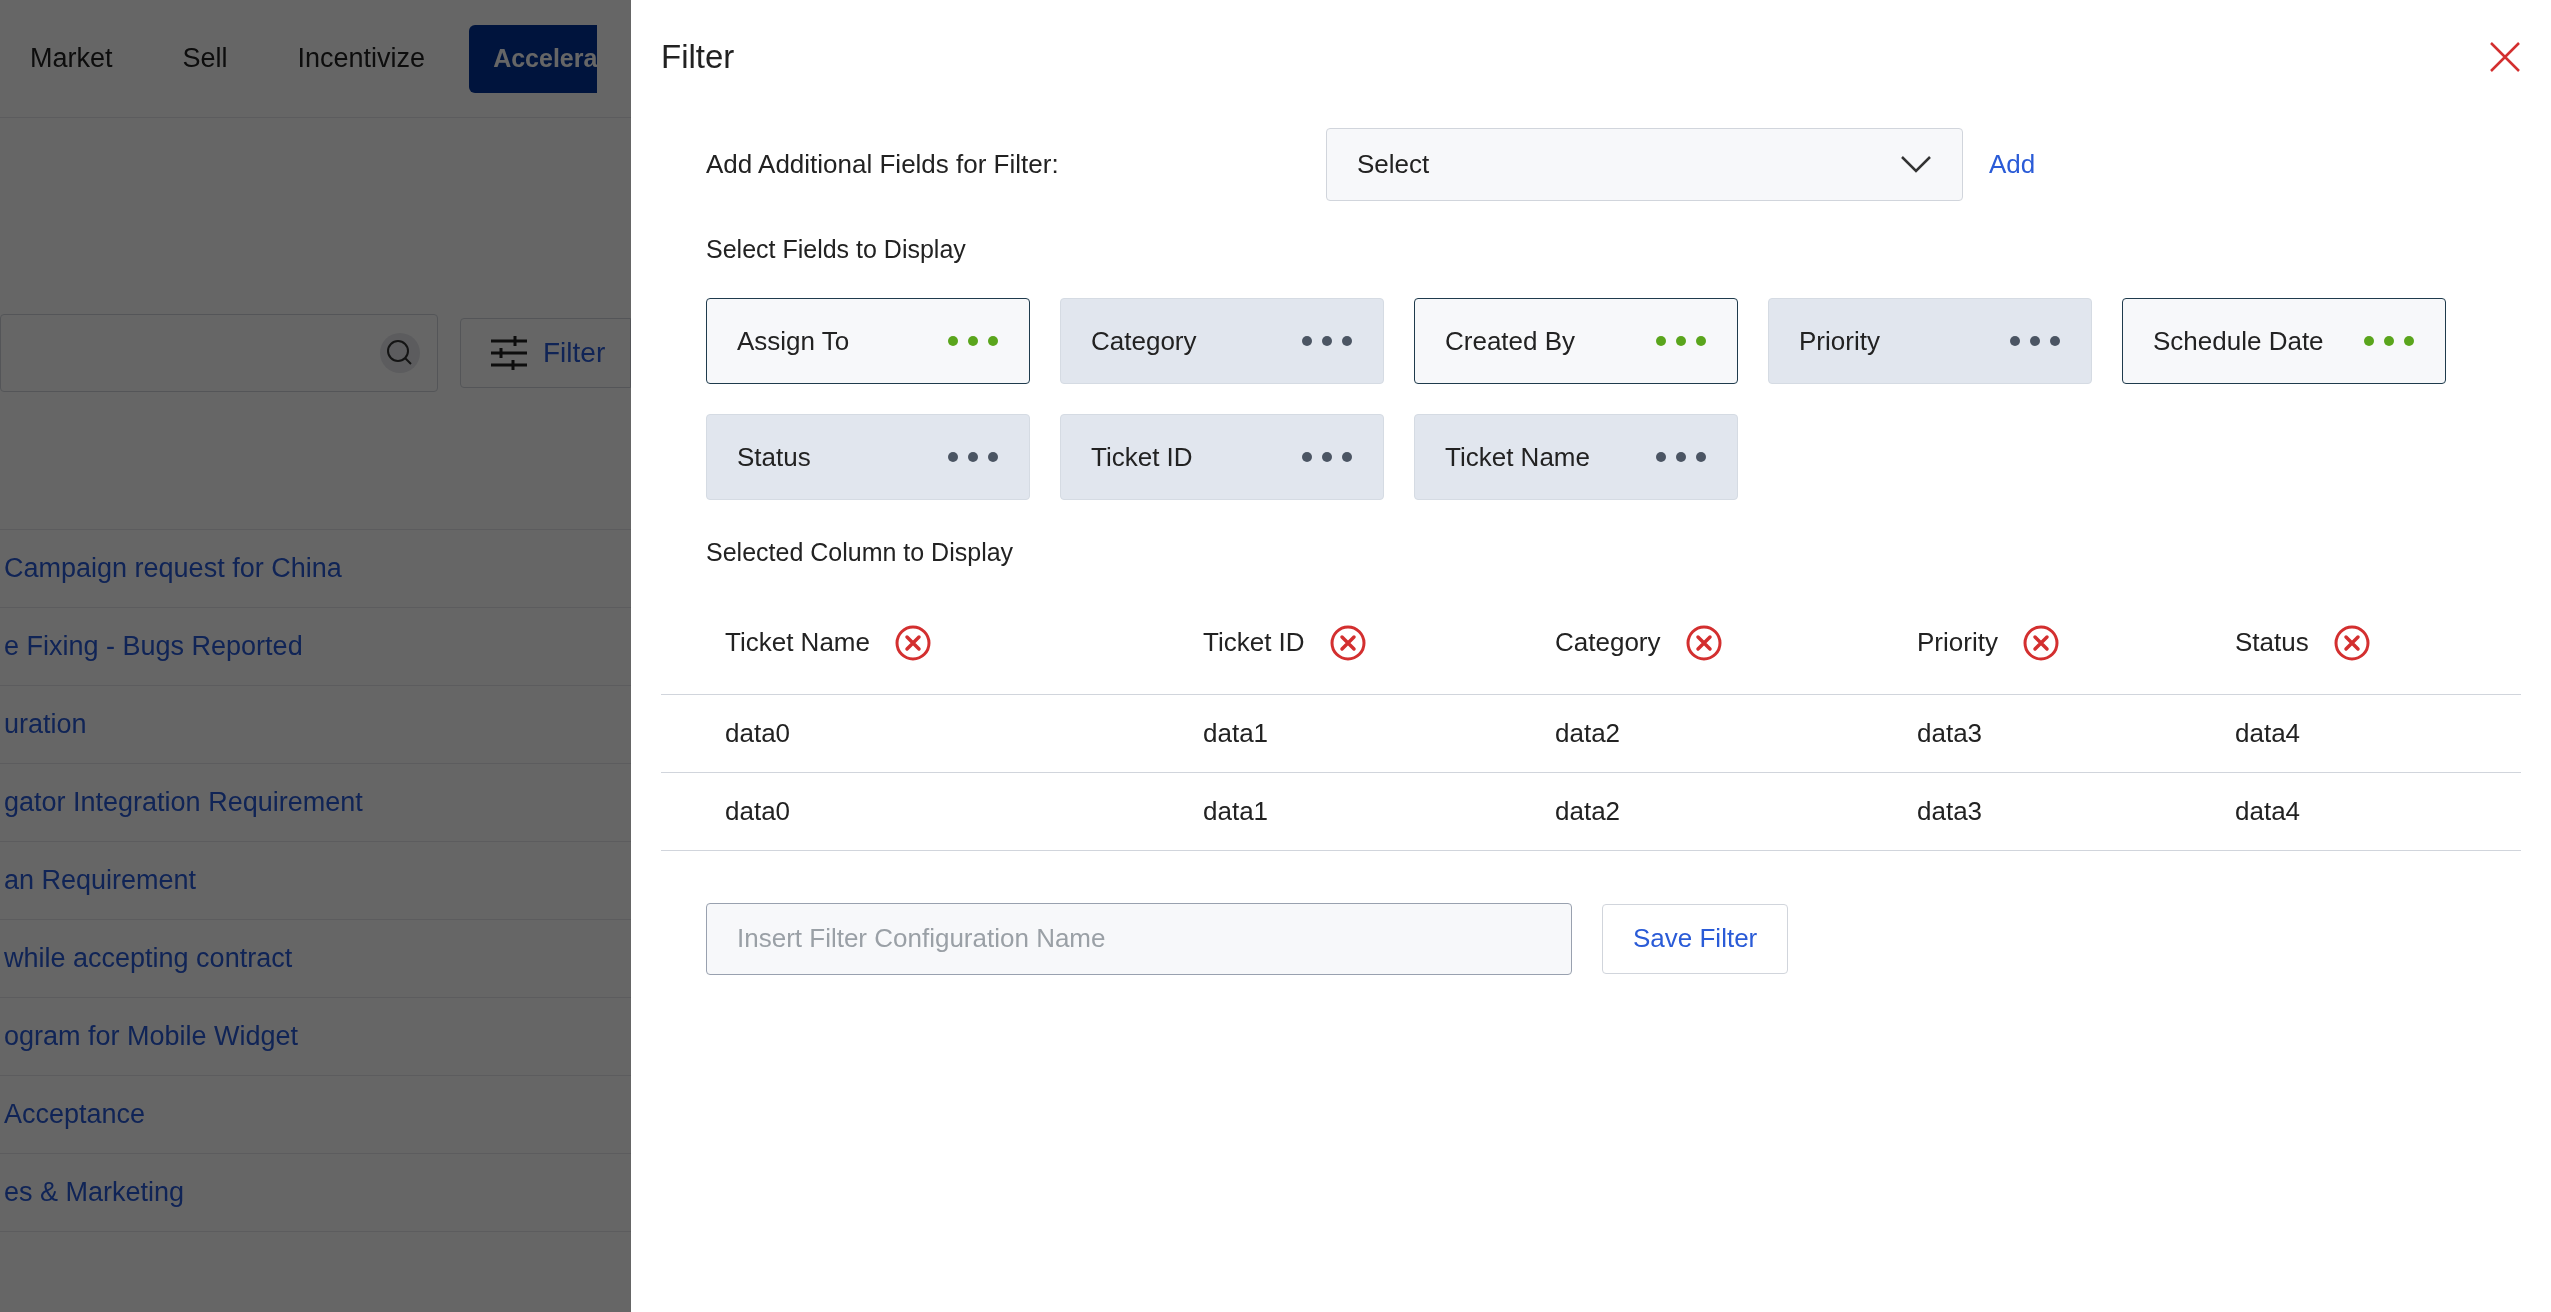 The image size is (2551, 1312). What do you see at coordinates (2272, 642) in the screenshot?
I see `column-header: Status` at bounding box center [2272, 642].